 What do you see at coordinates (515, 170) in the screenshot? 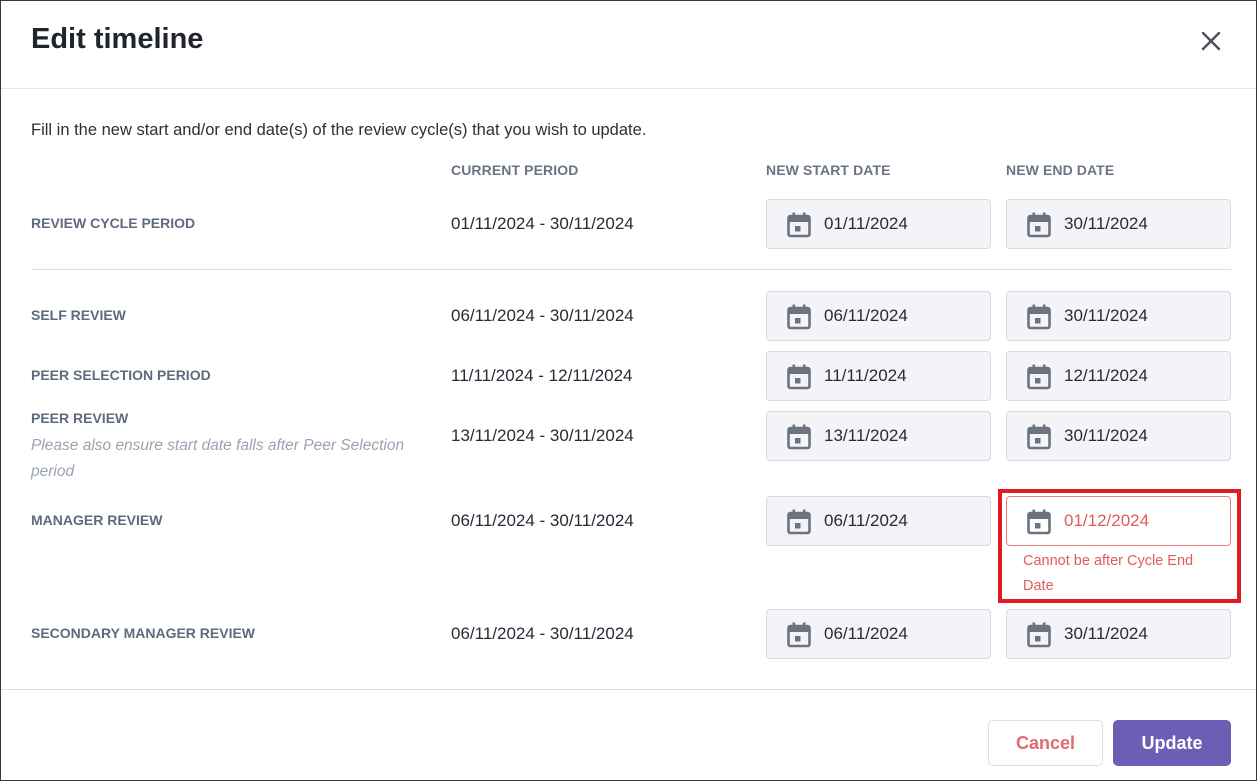
I see `column-header-current-period: CURRENT PERIOD` at bounding box center [515, 170].